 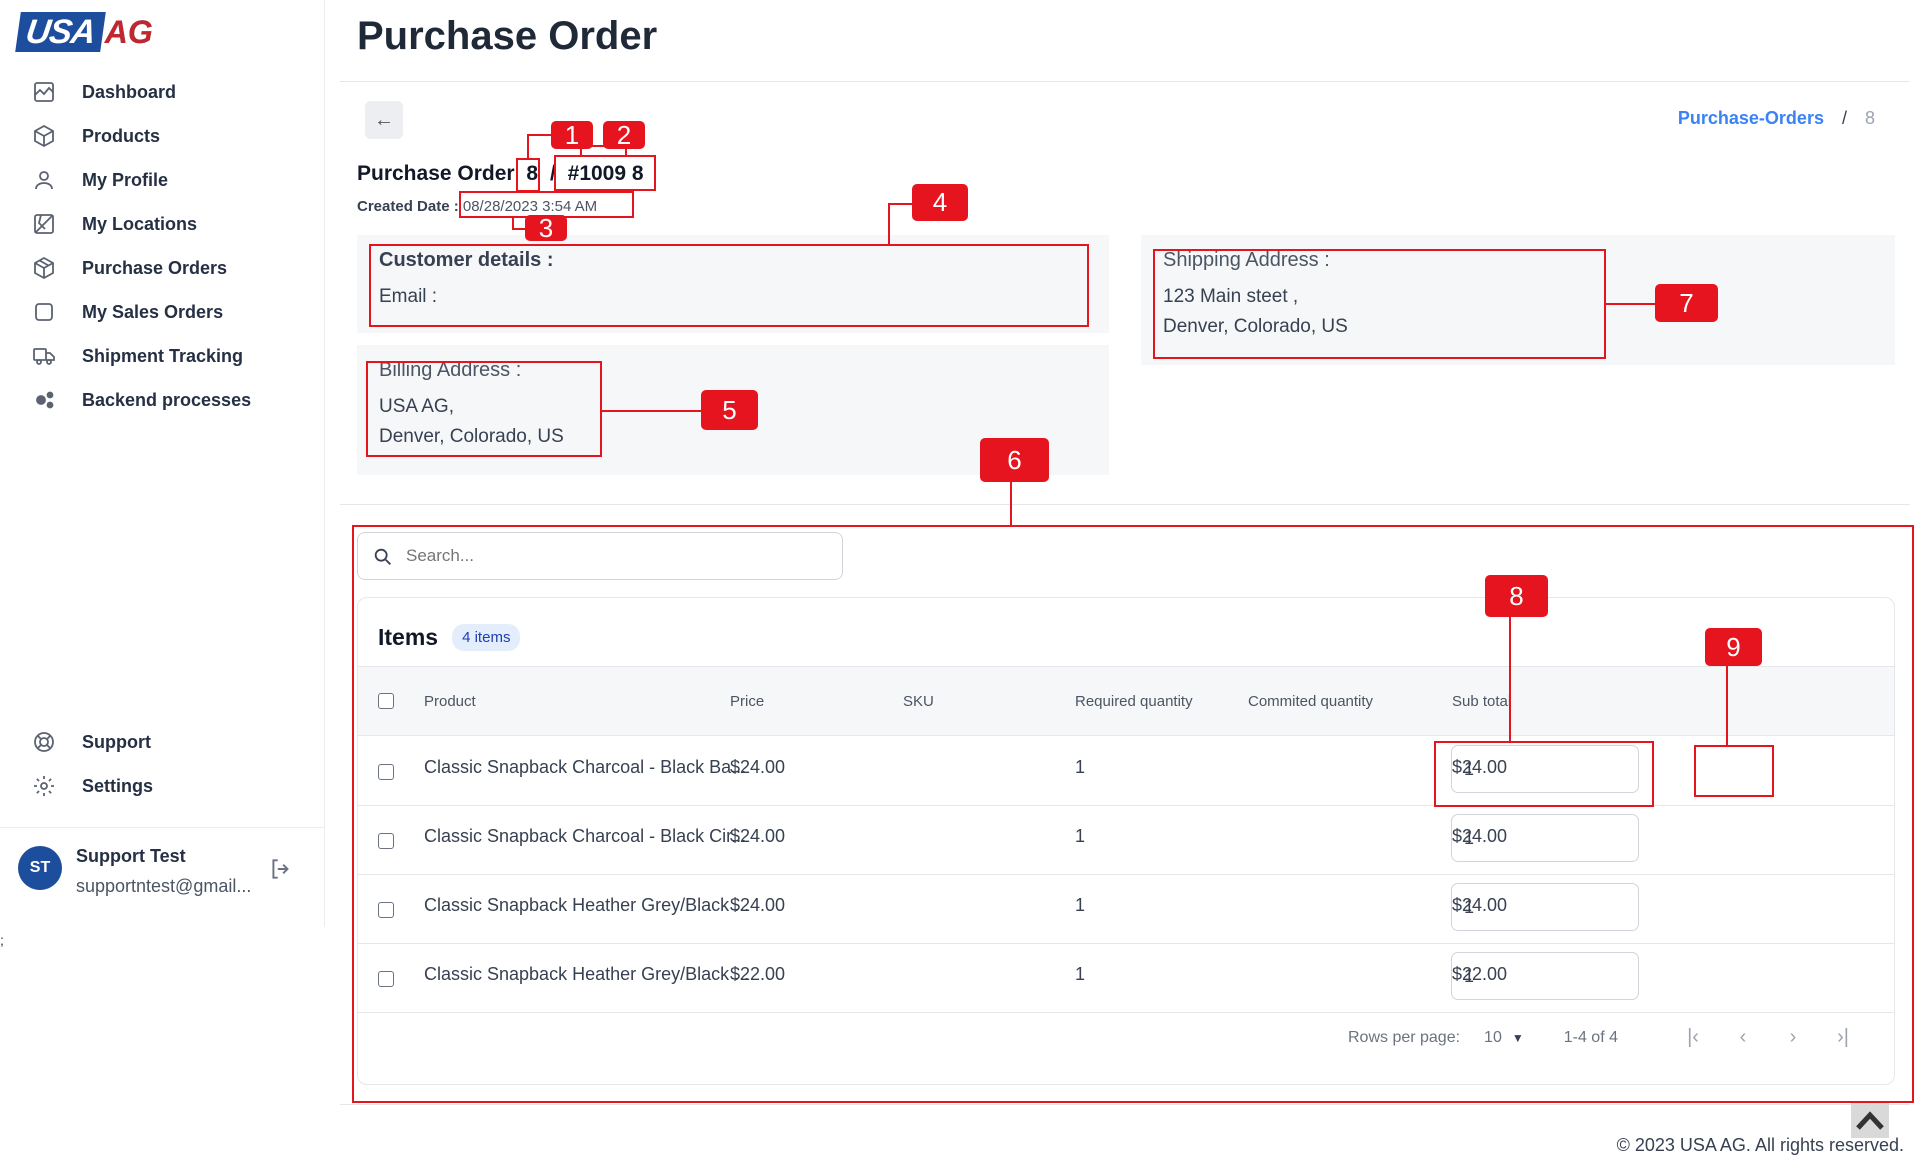 What do you see at coordinates (44, 742) in the screenshot?
I see `lifebuoy-icon` at bounding box center [44, 742].